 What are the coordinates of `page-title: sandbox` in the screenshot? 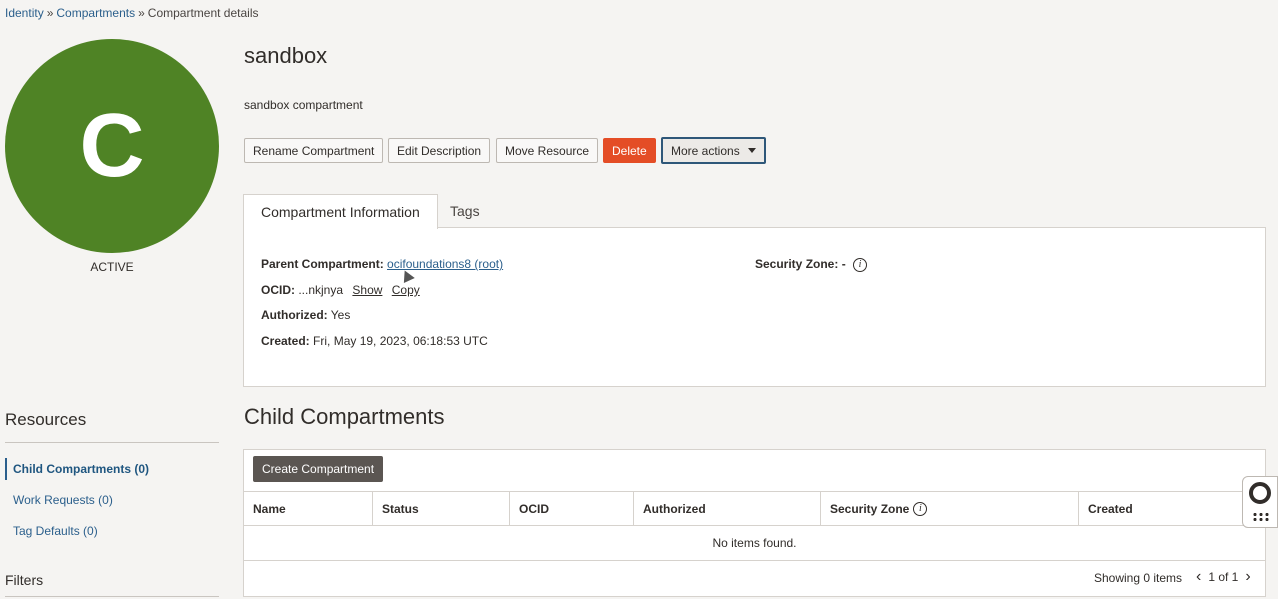 It's located at (286, 55).